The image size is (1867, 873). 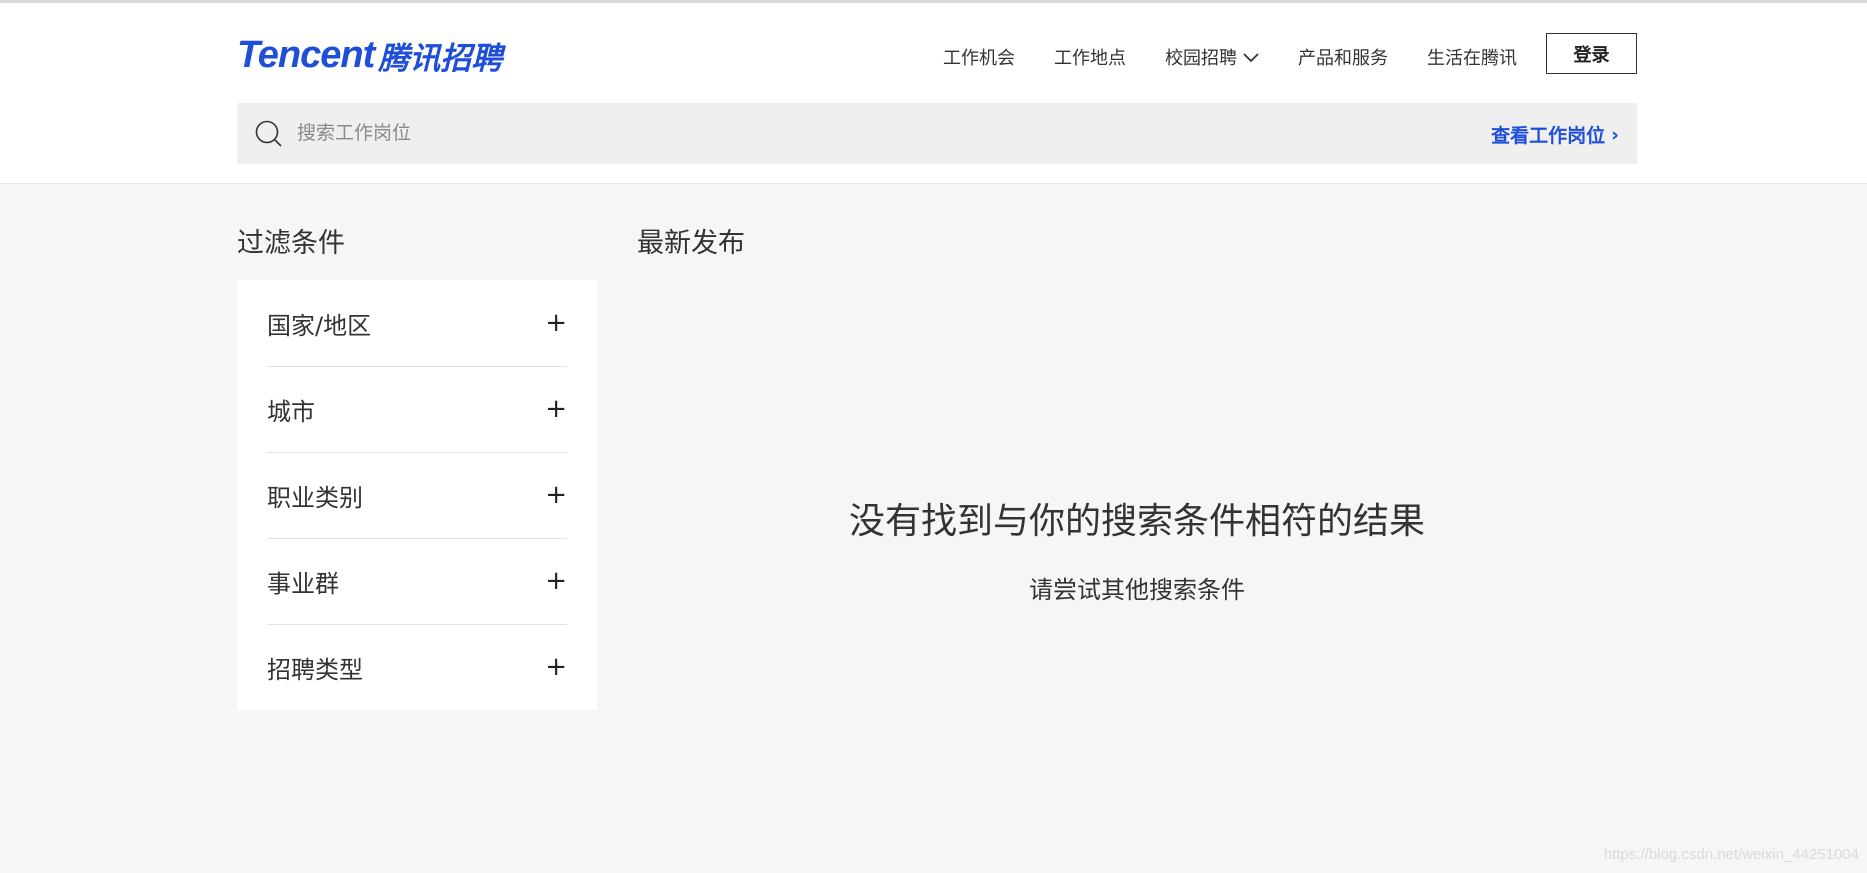 I want to click on filter-label: 职业类别, so click(x=315, y=497).